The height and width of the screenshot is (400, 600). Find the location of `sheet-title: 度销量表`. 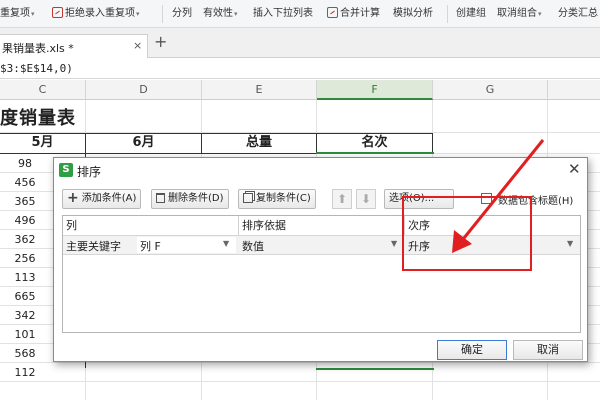

sheet-title: 度销量表 is located at coordinates (38, 118).